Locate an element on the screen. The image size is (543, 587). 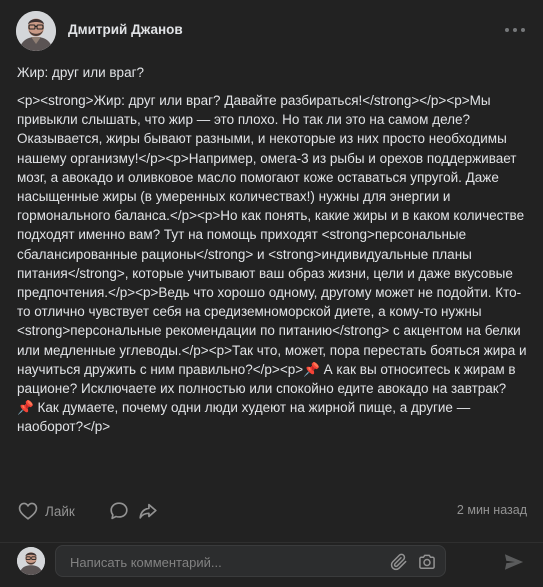
comment-bubble-icon is located at coordinates (119, 511).